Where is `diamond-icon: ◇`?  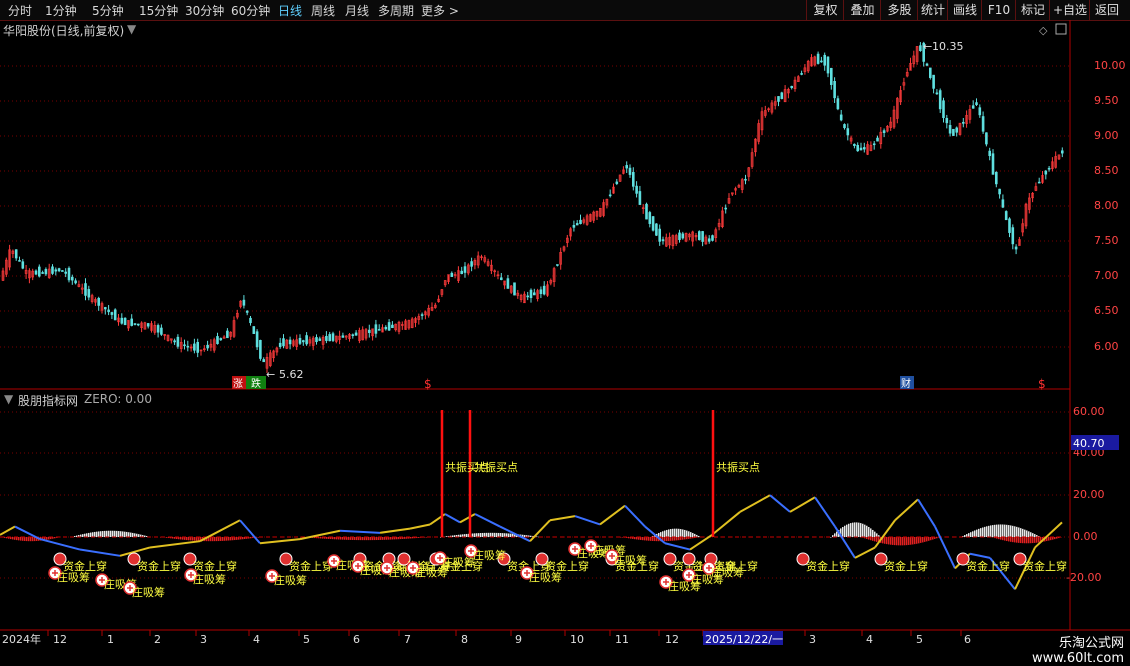
diamond-icon: ◇ is located at coordinates (1043, 30).